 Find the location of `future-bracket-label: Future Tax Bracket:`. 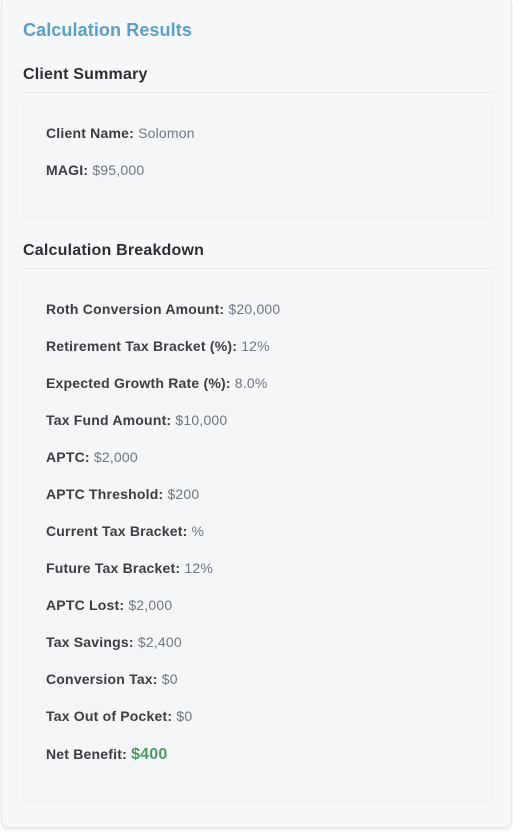

future-bracket-label: Future Tax Bracket: is located at coordinates (113, 568).